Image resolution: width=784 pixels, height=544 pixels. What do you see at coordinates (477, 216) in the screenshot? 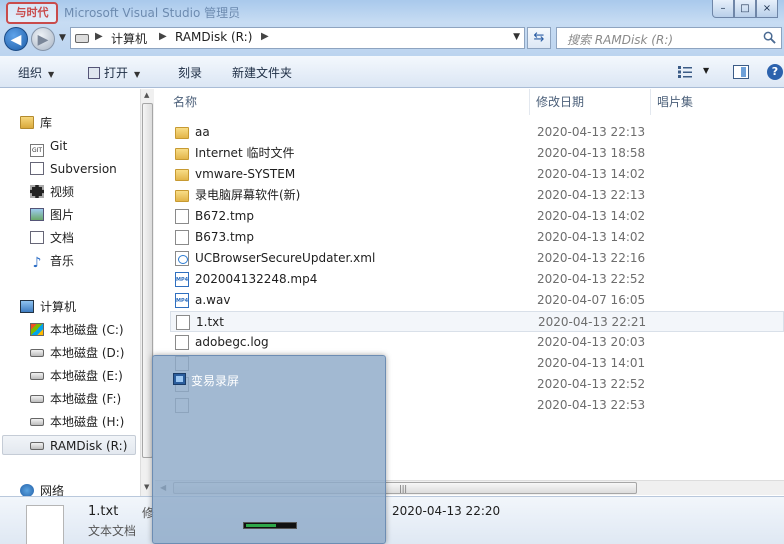
I see `file-row: B672.tmp 2020-04-13 14:02` at bounding box center [477, 216].